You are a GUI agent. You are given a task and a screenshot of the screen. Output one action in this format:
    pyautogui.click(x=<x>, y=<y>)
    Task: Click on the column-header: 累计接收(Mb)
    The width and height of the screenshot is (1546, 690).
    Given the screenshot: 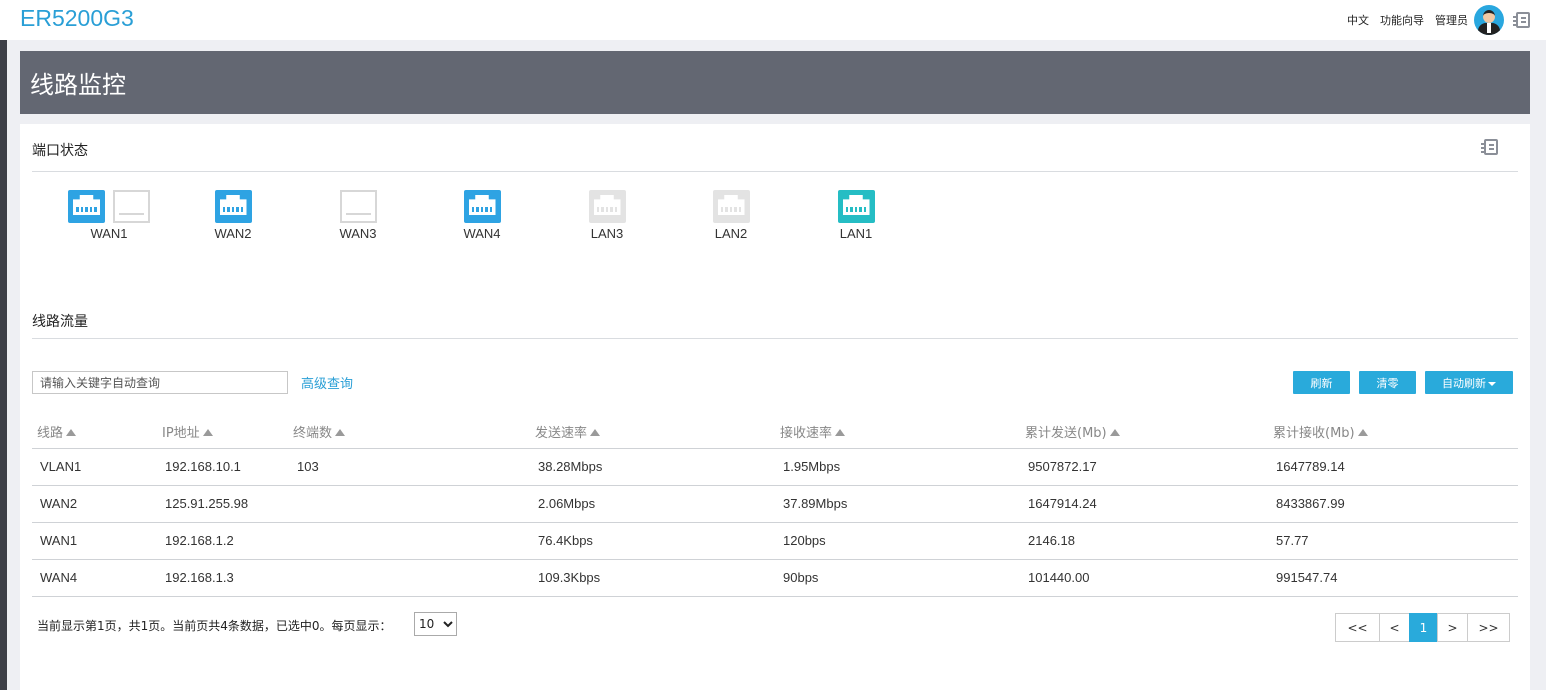 What is the action you would take?
    pyautogui.click(x=1320, y=431)
    